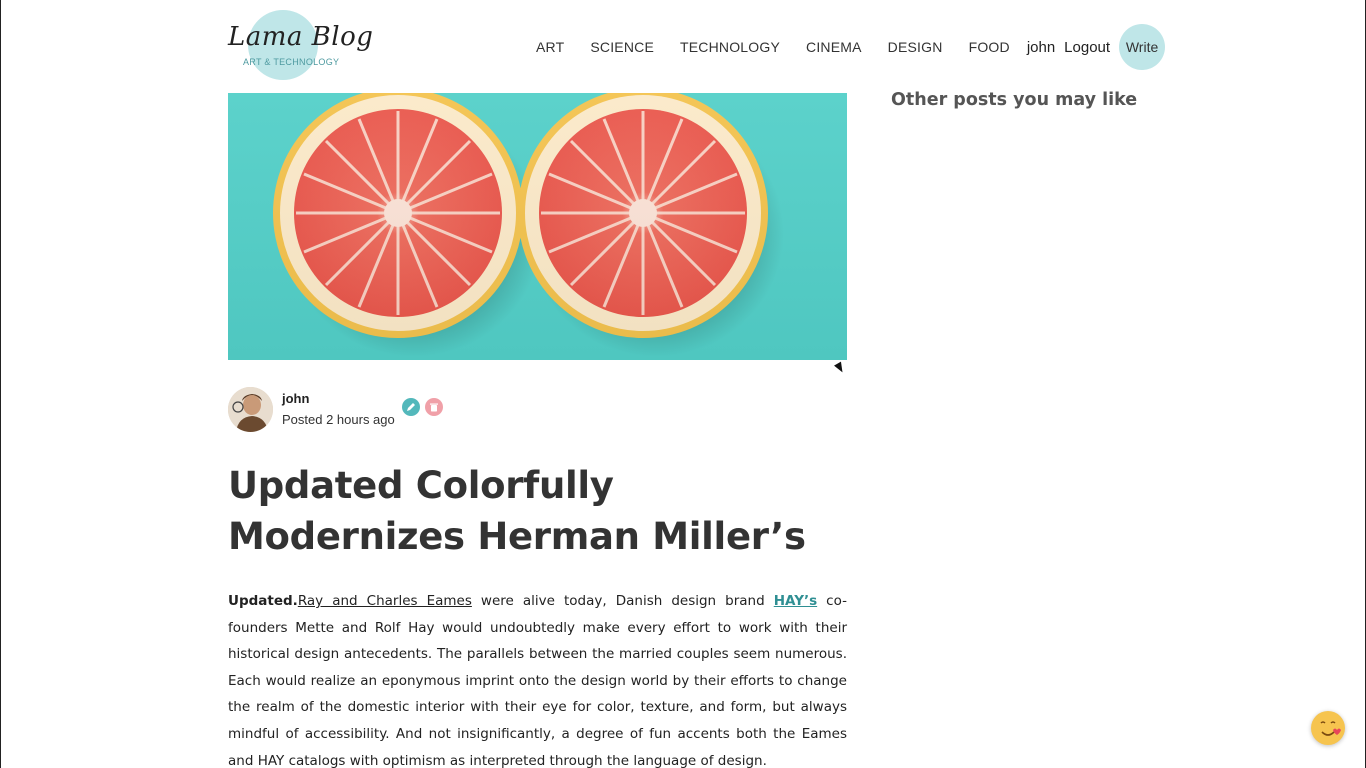  I want to click on logout-link: Logout, so click(1087, 47).